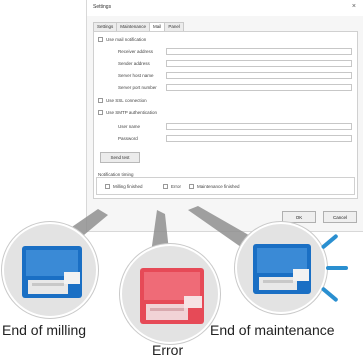  I want to click on caption-end-of-milling: End of milling, so click(44, 330).